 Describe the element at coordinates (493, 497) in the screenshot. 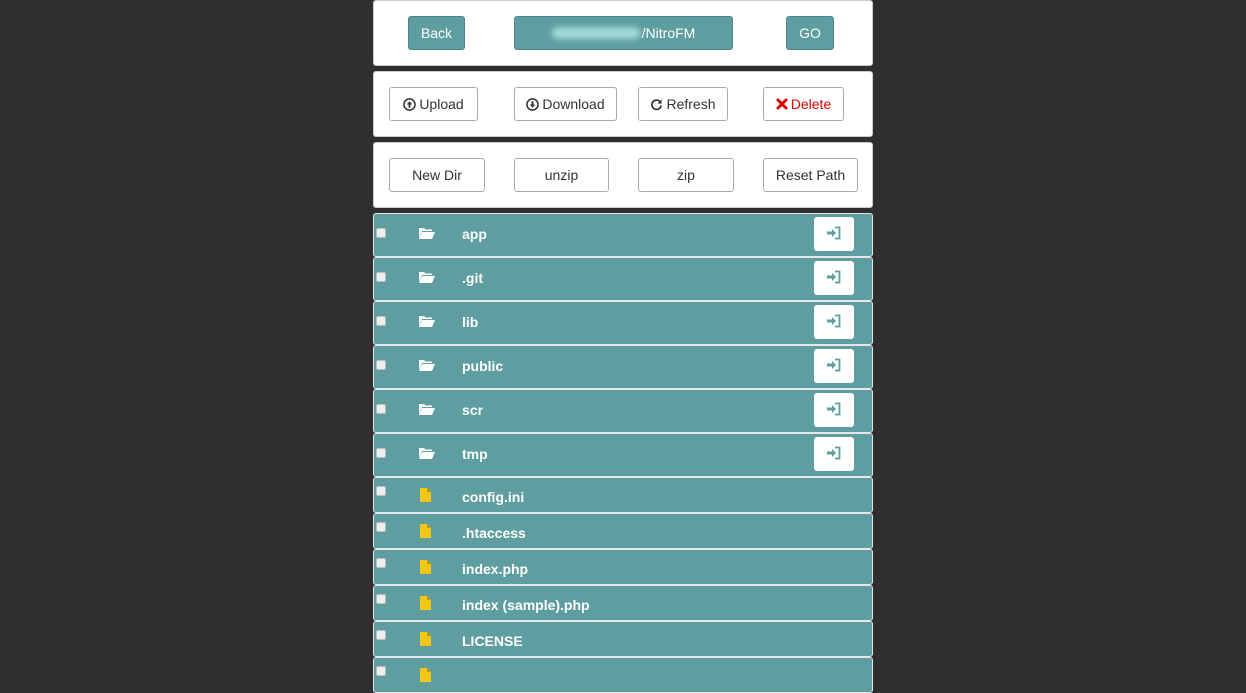

I see `file-name: config.ini` at that location.